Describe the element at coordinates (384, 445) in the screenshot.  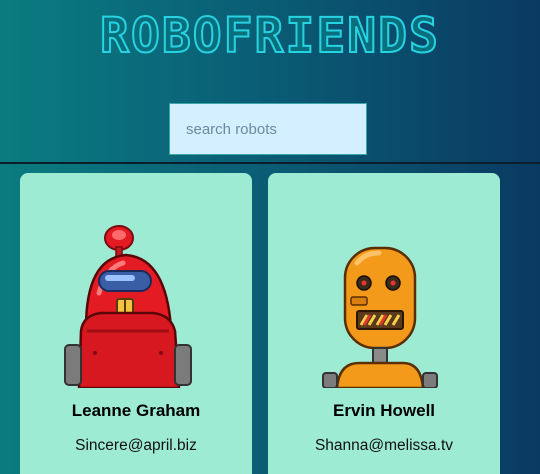
I see `robot-email: Shanna@melissa.tv` at that location.